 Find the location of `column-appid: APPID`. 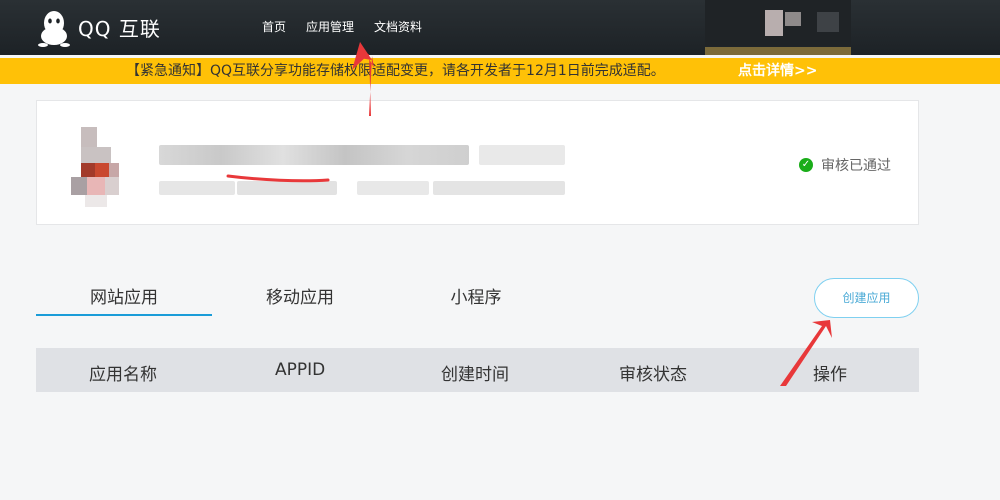

column-appid: APPID is located at coordinates (300, 370).